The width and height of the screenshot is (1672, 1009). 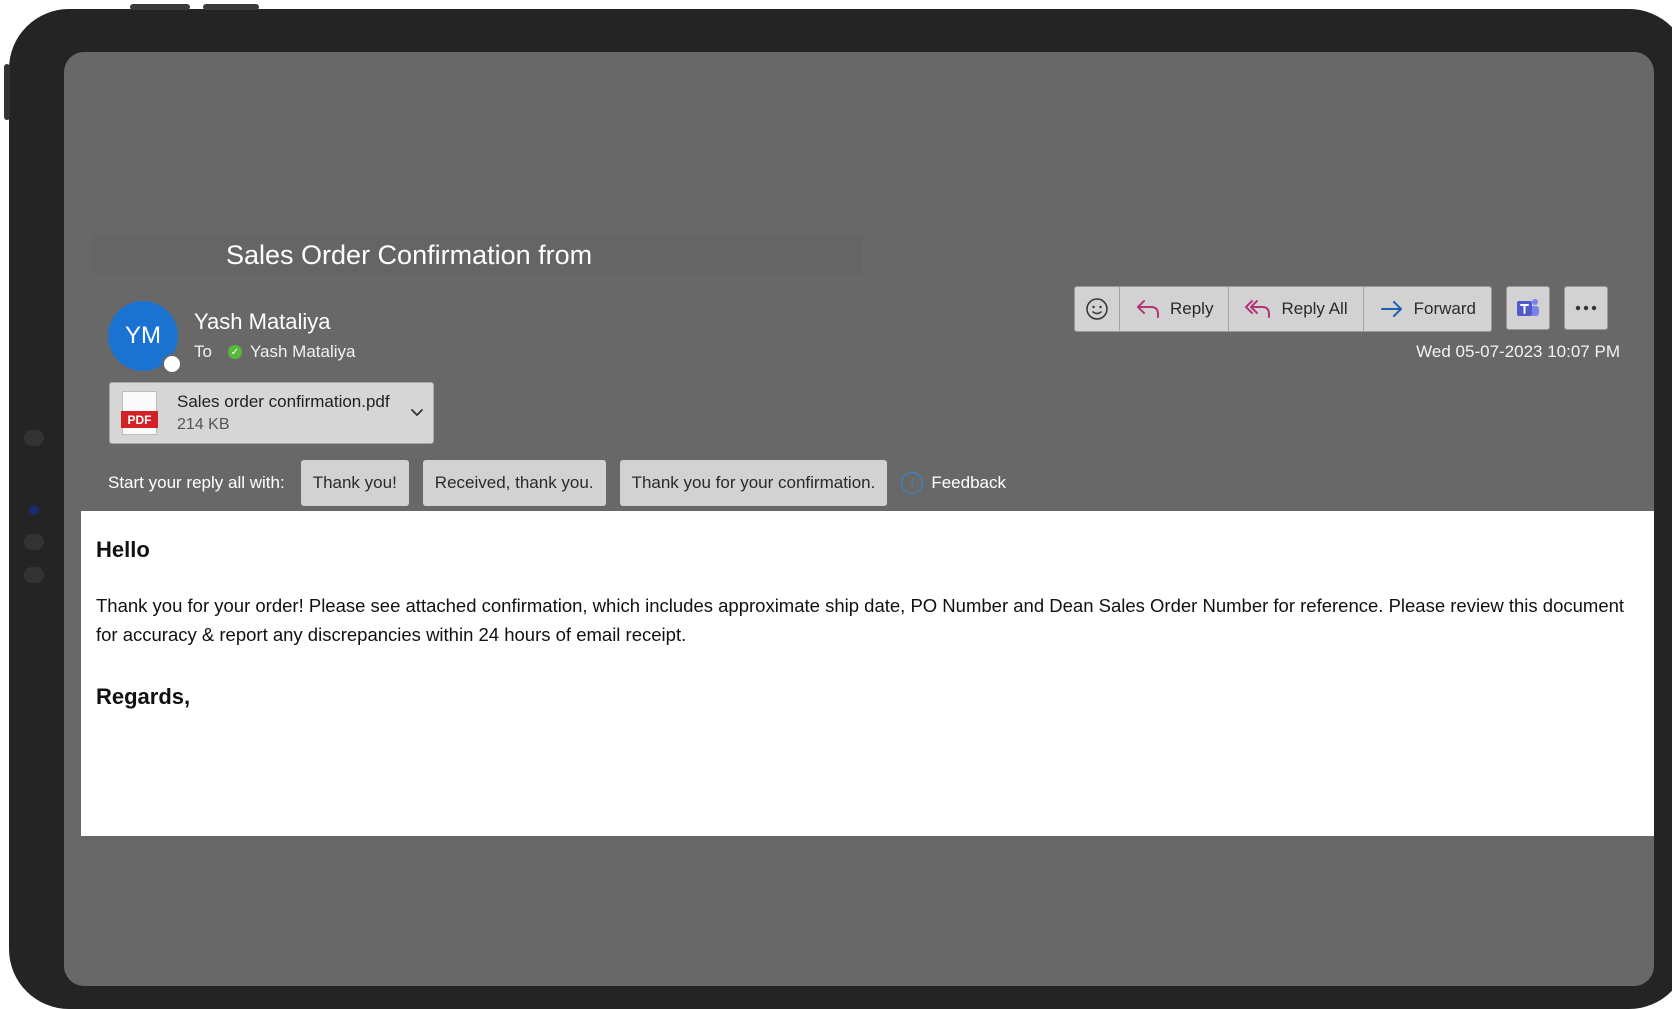 I want to click on body-greeting: Hello, so click(x=123, y=549).